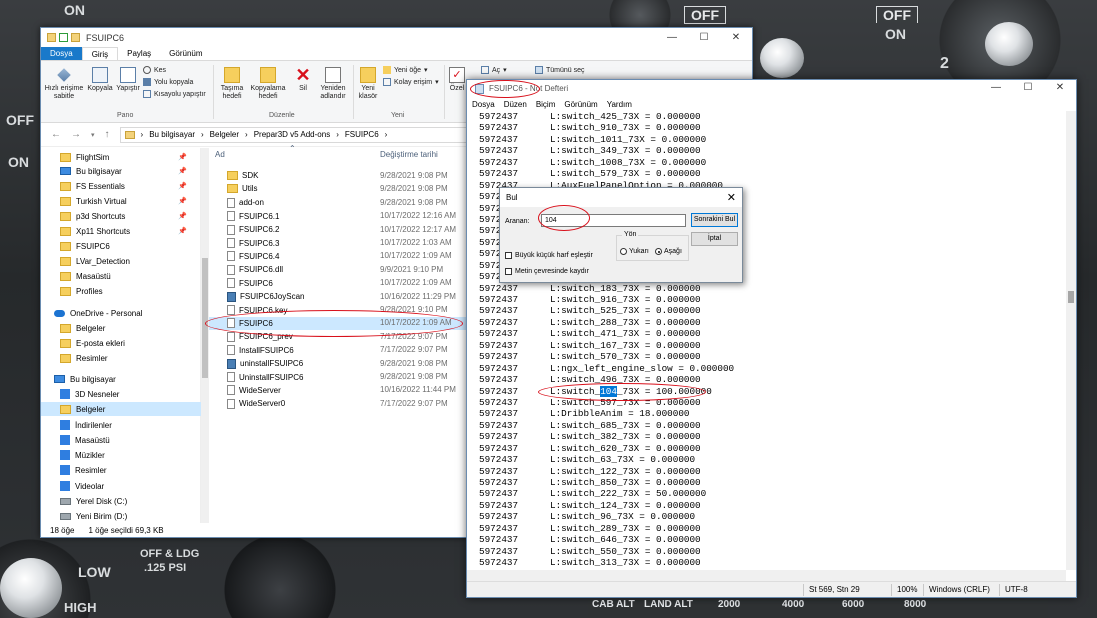 This screenshot has width=1097, height=618. I want to click on tab-share: Paylaş, so click(139, 53).